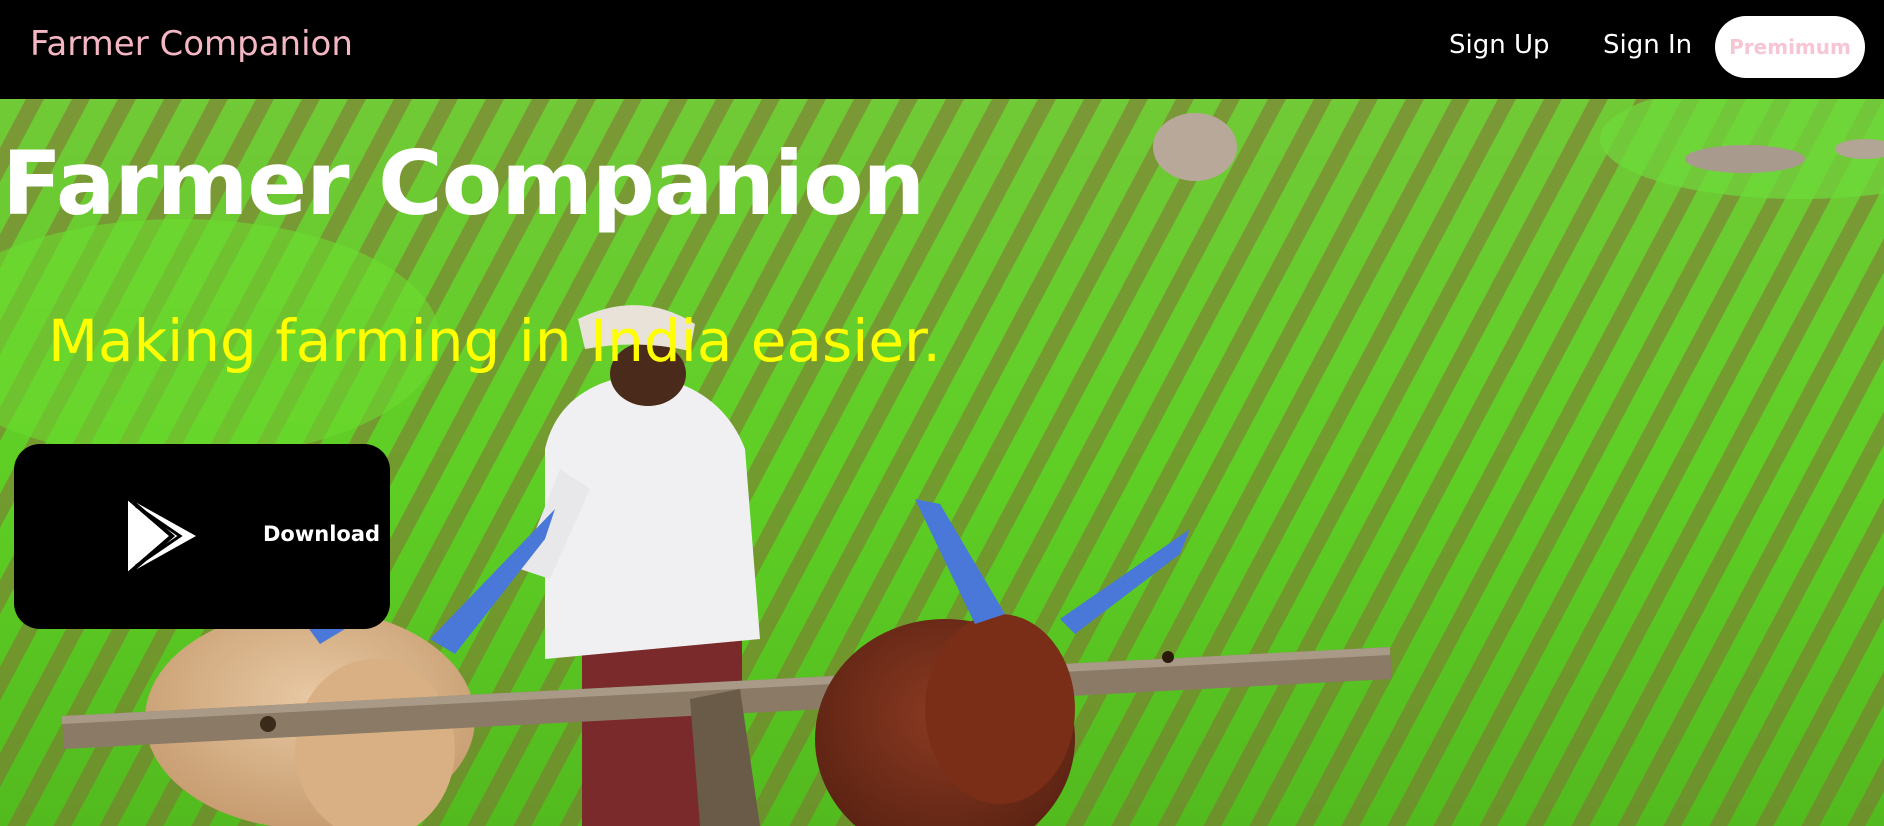 This screenshot has height=826, width=1884. I want to click on download-label: Download, so click(322, 534).